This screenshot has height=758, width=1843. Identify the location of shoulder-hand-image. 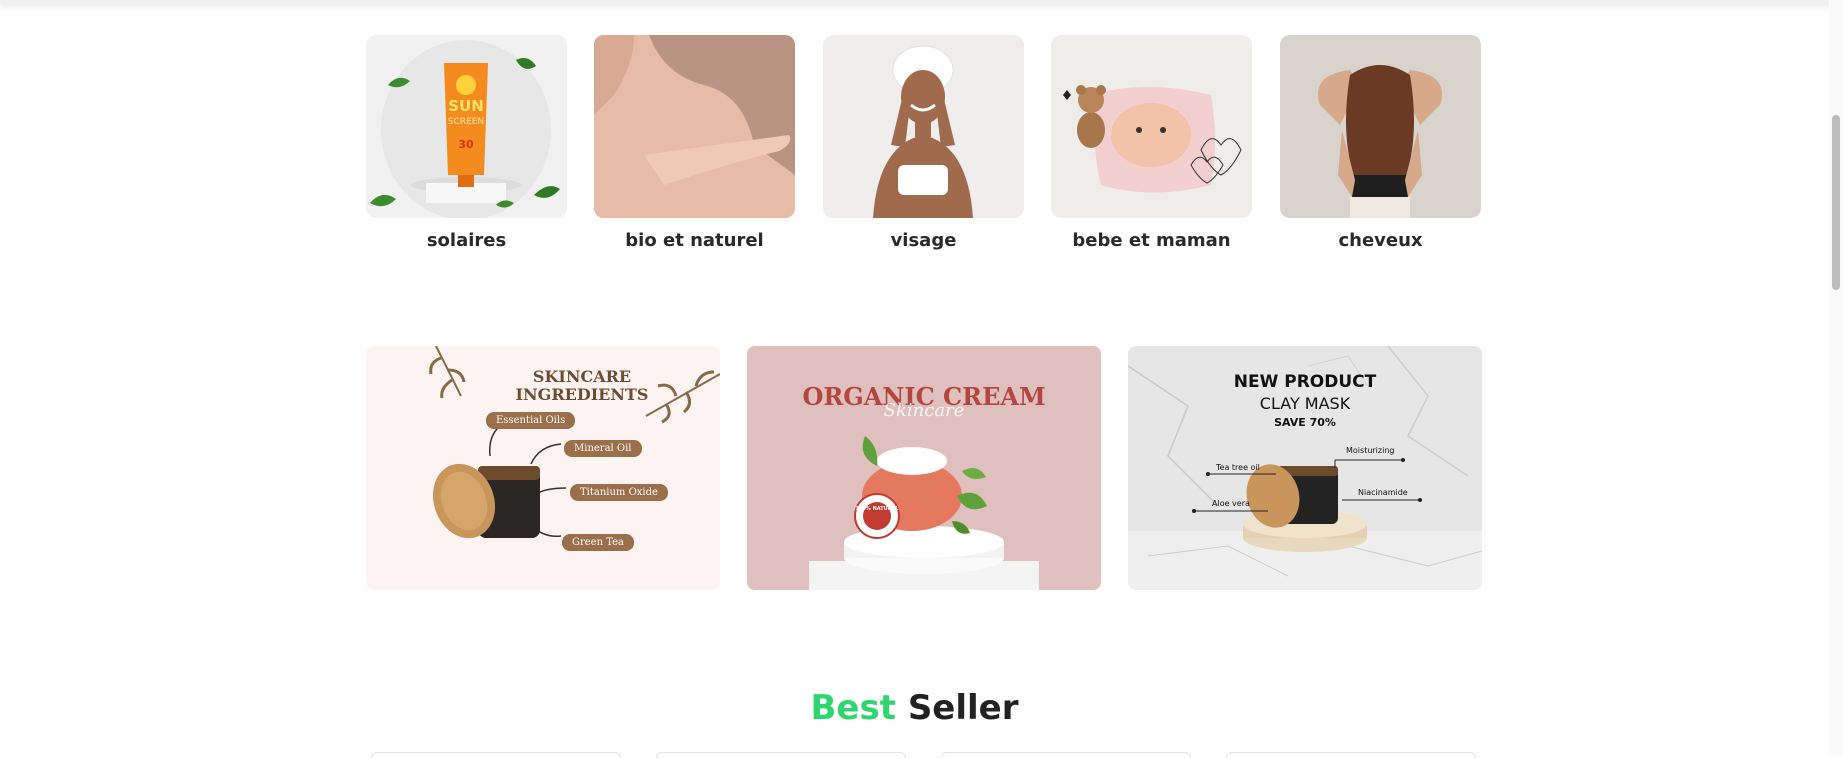
(694, 126).